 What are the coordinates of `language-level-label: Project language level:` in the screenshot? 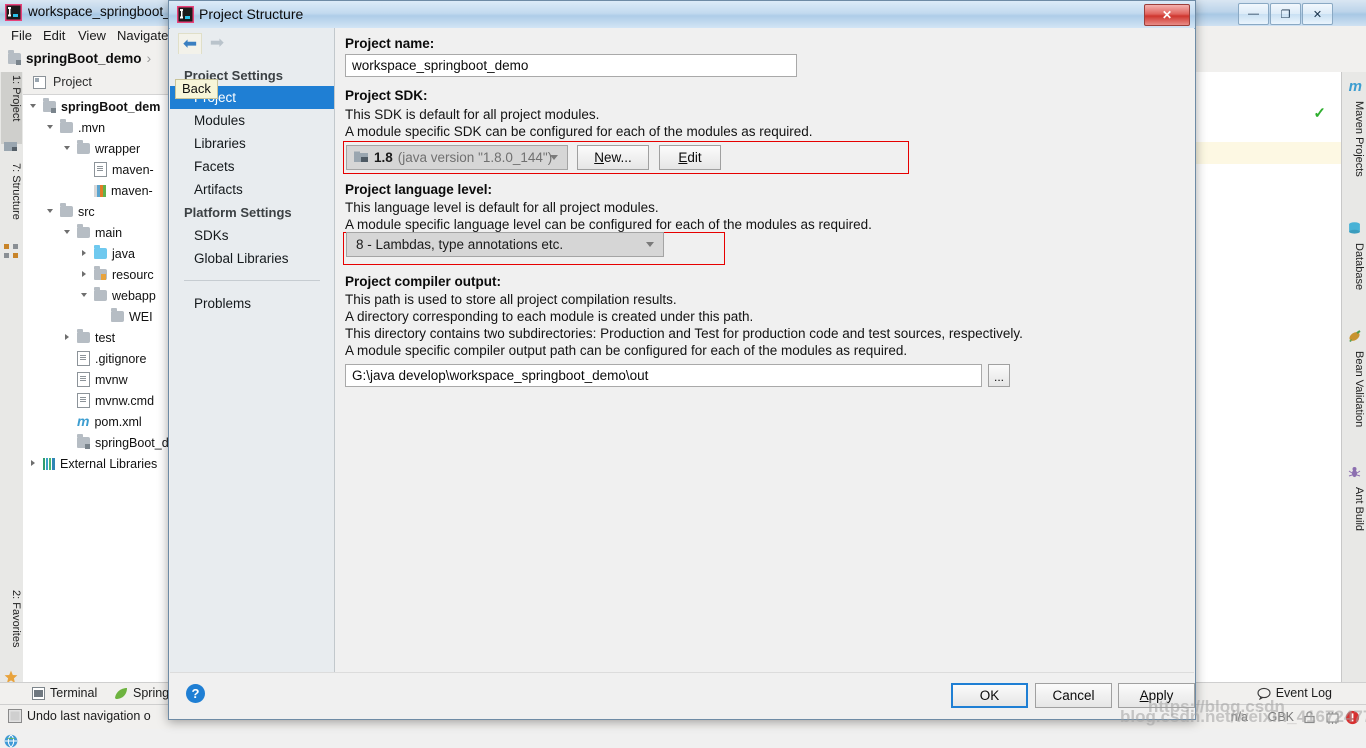 It's located at (419, 189).